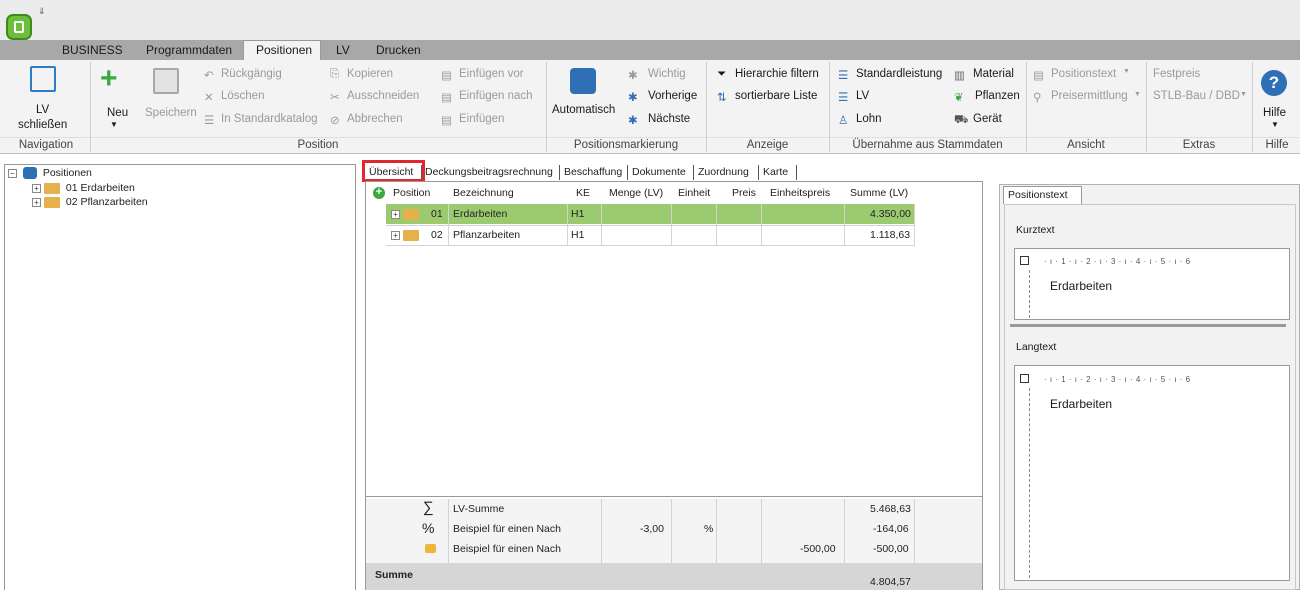 Image resolution: width=1300 pixels, height=591 pixels. What do you see at coordinates (723, 172) in the screenshot?
I see `tab-zuordnung: Zuordnung` at bounding box center [723, 172].